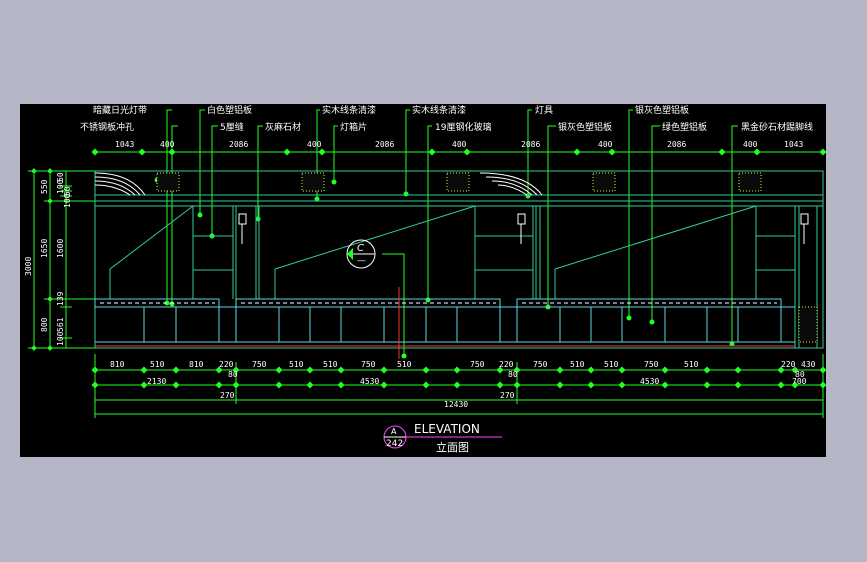 This screenshot has width=867, height=562. Describe the element at coordinates (360, 248) in the screenshot. I see `section-letter: C` at that location.